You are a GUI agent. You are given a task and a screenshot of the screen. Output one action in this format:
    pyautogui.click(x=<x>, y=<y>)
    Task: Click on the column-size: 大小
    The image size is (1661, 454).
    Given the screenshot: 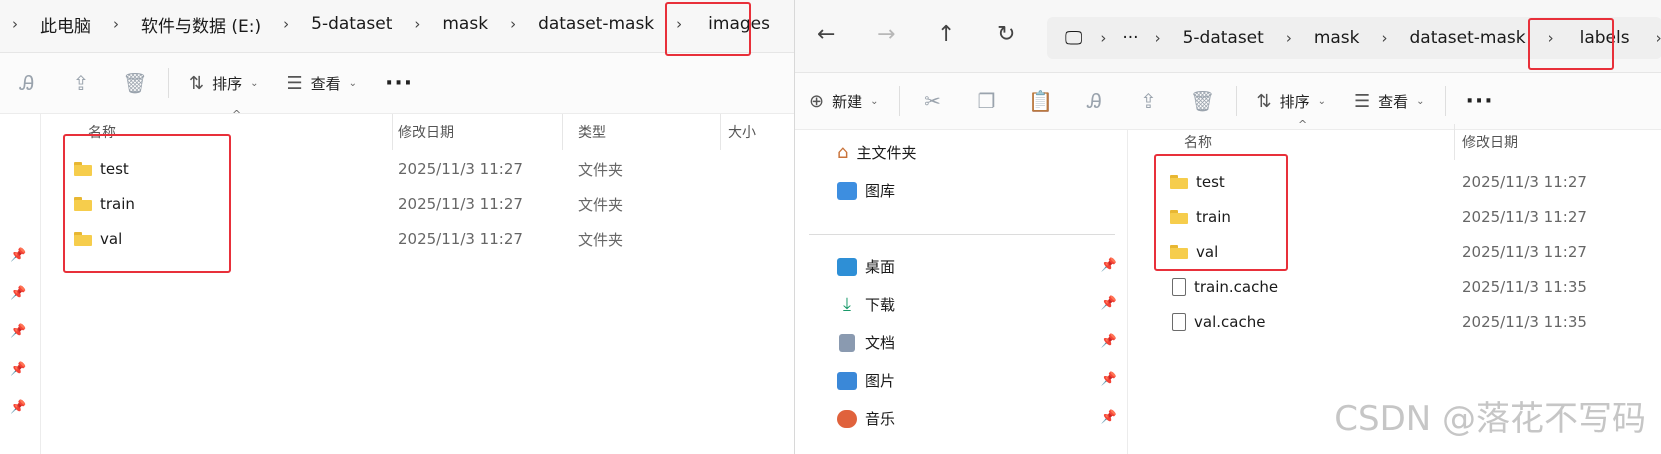 What is the action you would take?
    pyautogui.click(x=742, y=132)
    